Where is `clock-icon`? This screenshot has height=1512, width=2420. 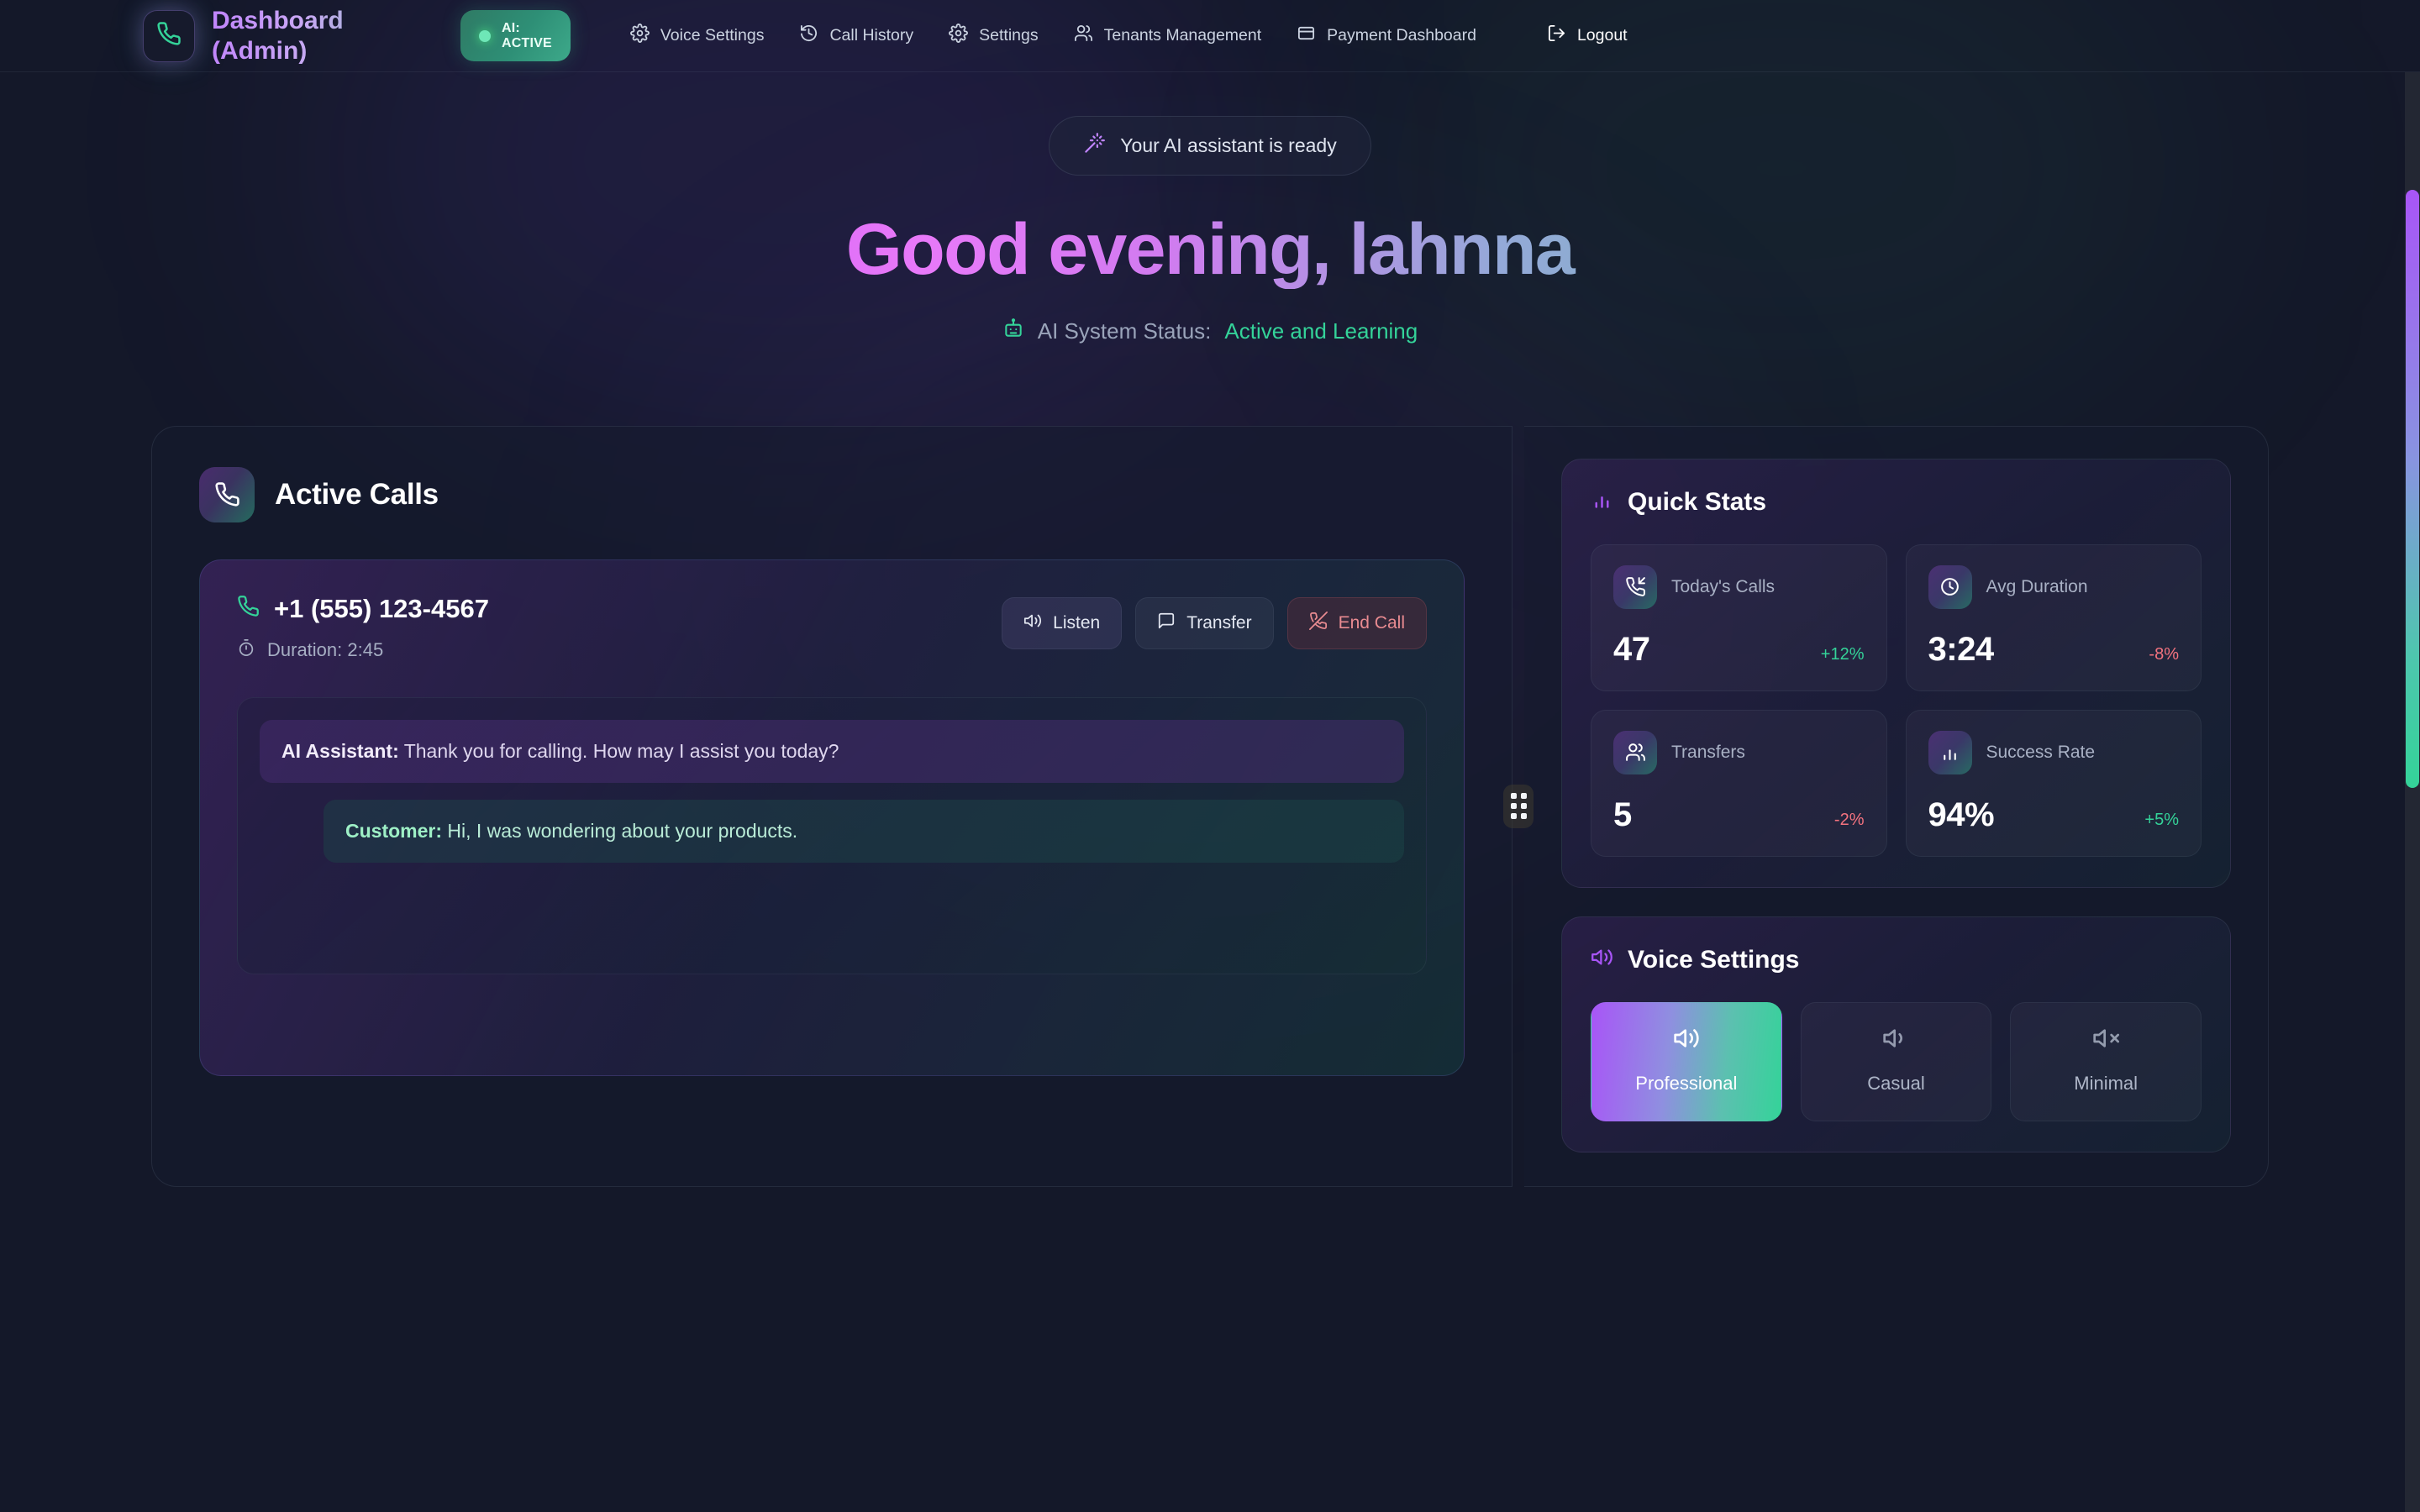 clock-icon is located at coordinates (1950, 586).